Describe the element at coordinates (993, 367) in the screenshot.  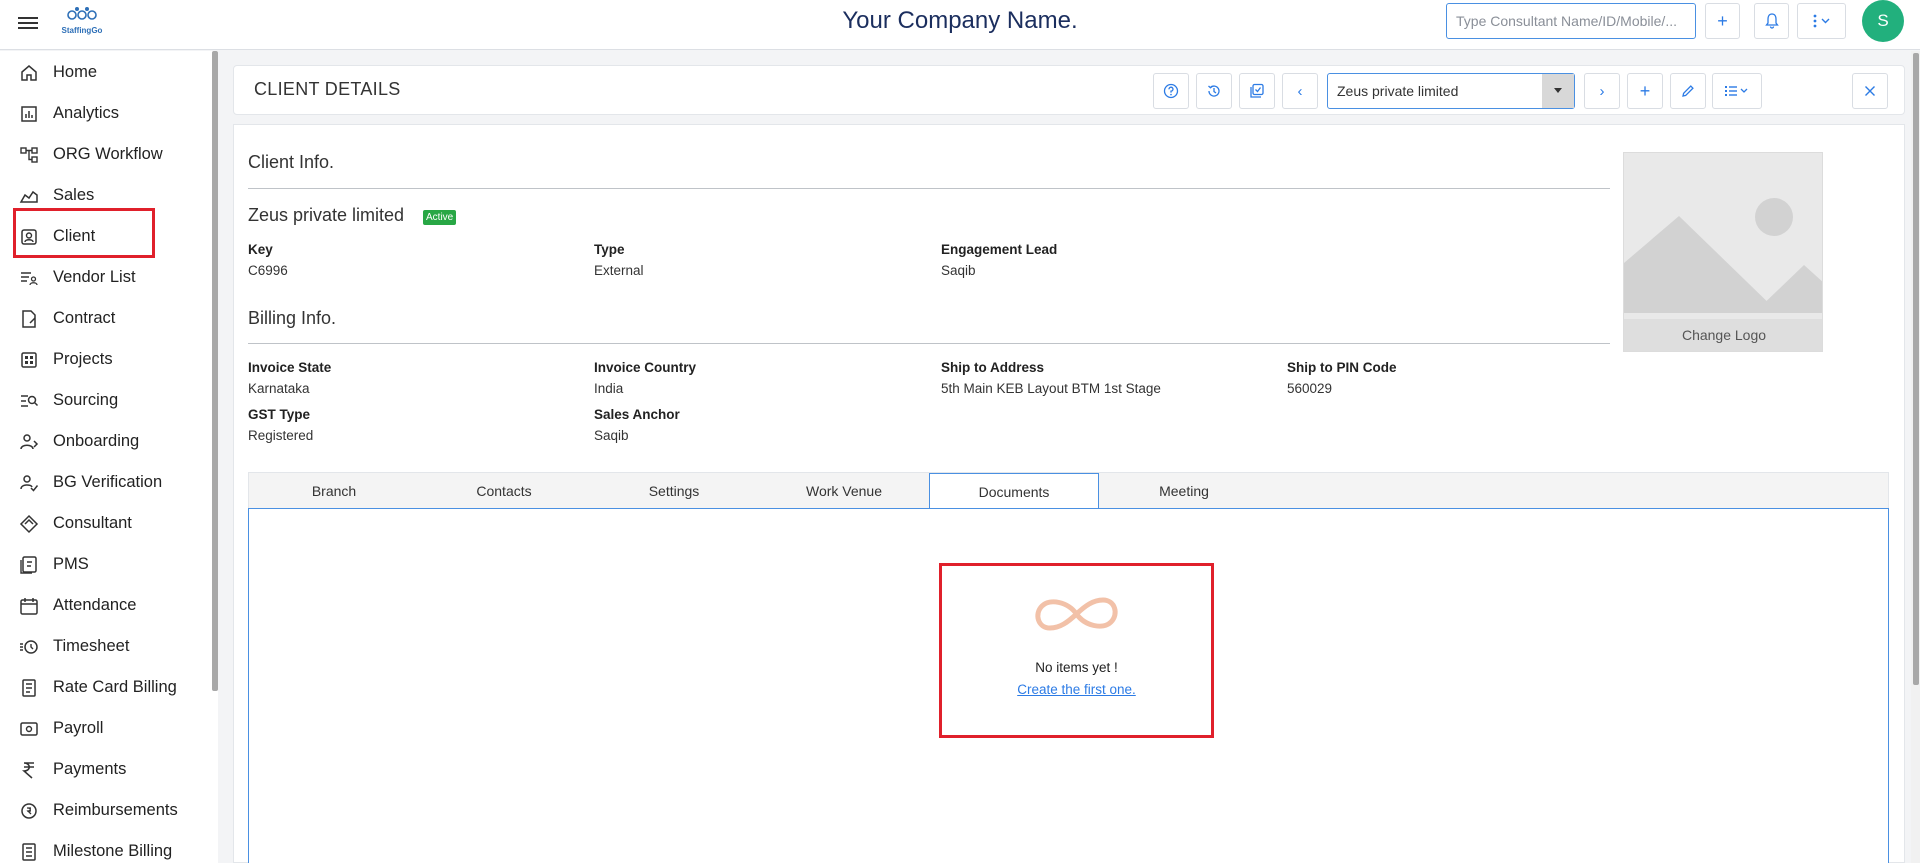
I see `ship-to-address-label: Ship to Address` at that location.